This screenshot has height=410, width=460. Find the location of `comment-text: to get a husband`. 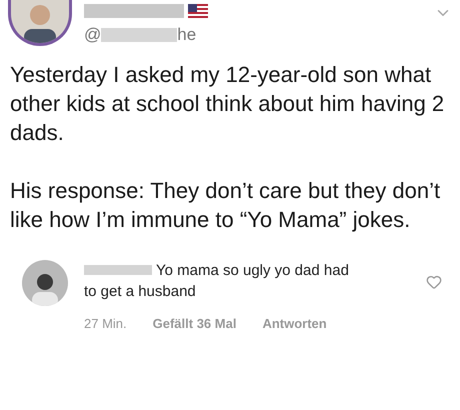

comment-text: to get a husband is located at coordinates (140, 292).